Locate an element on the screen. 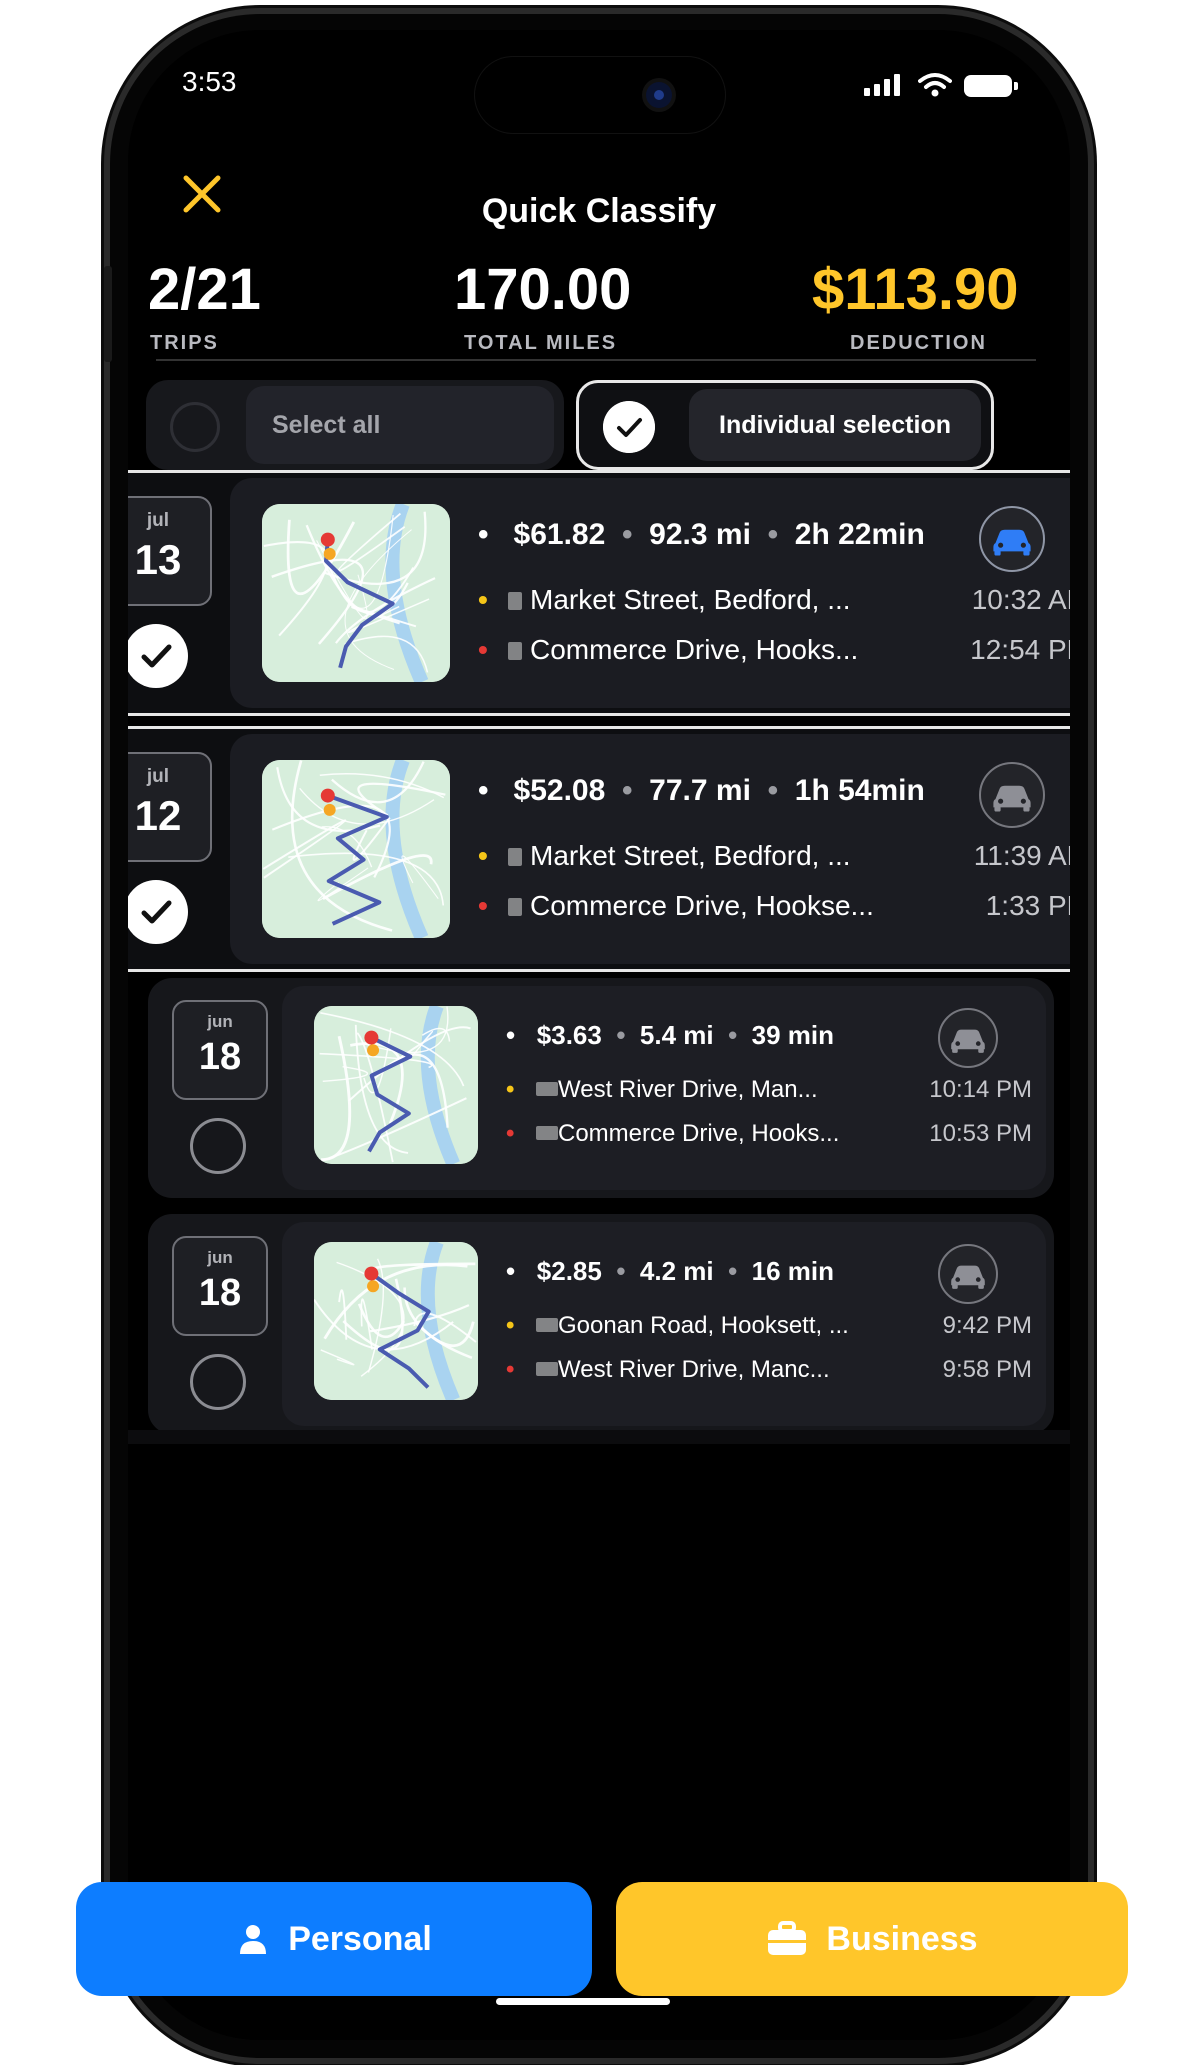 The height and width of the screenshot is (2065, 1200). trip-duration: 1h 54min is located at coordinates (859, 790).